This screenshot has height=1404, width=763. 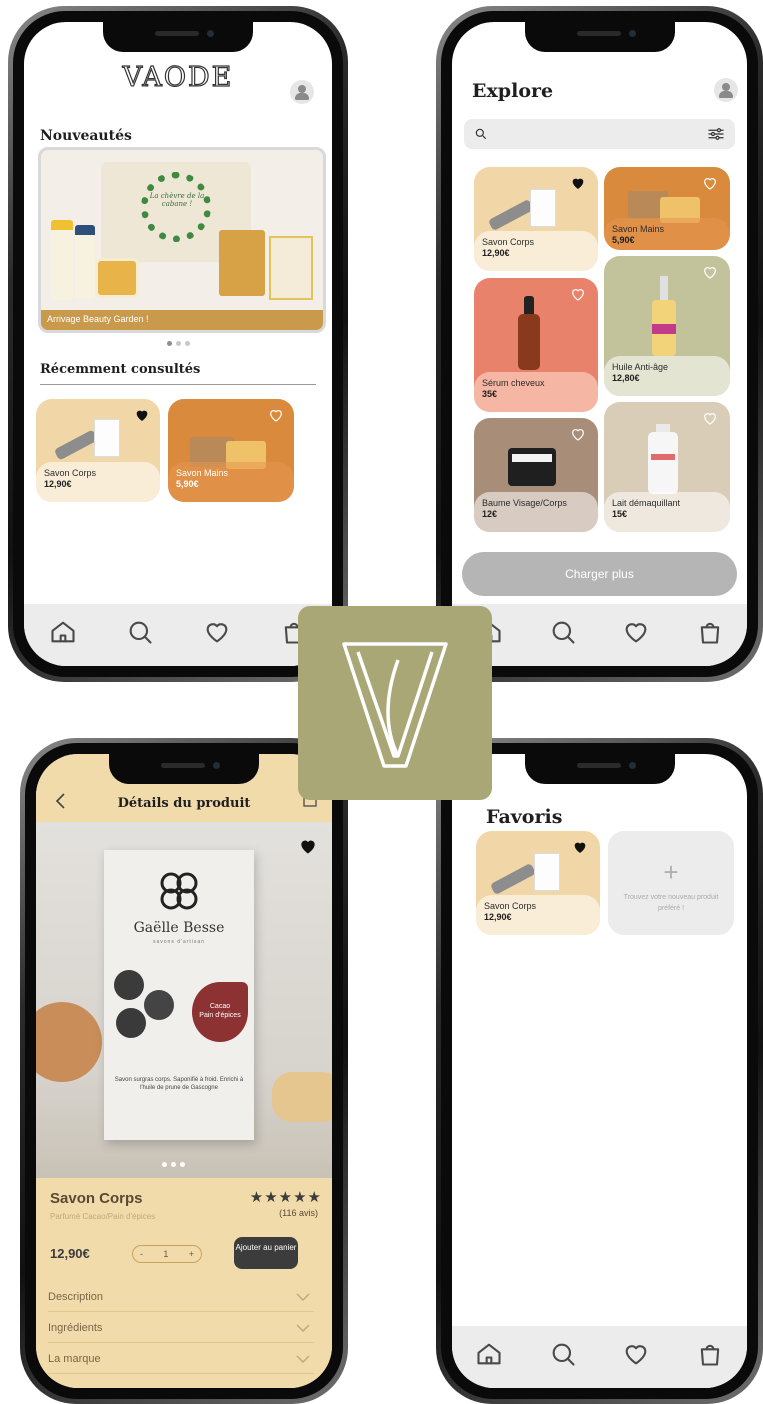 I want to click on flavor-line: Cacao, so click(x=220, y=1006).